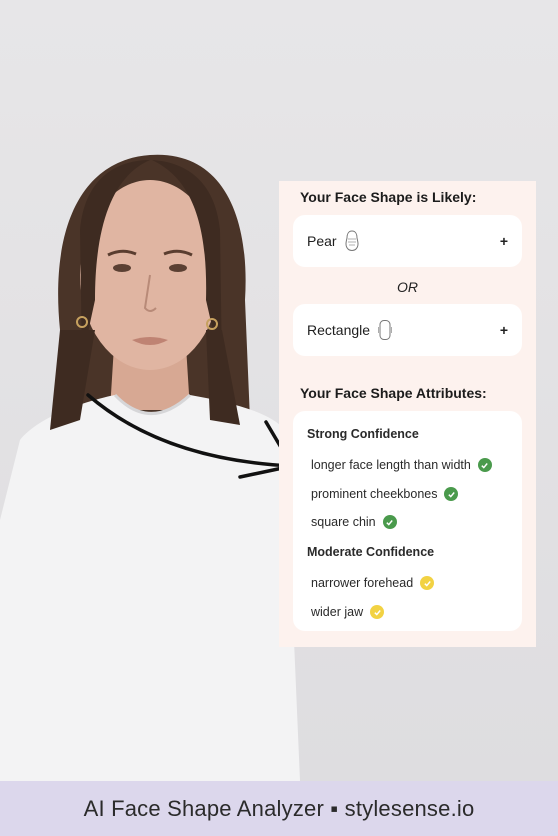  What do you see at coordinates (371, 552) in the screenshot?
I see `moderate-confidence-heading: Moderate Confidence` at bounding box center [371, 552].